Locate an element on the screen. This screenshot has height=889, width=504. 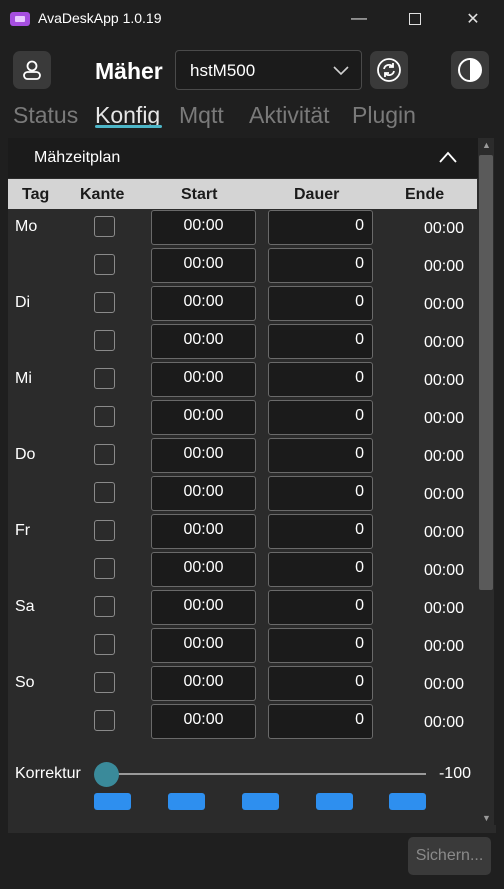
table-header: Tag Kante Start Dauer Ende is located at coordinates (242, 194).